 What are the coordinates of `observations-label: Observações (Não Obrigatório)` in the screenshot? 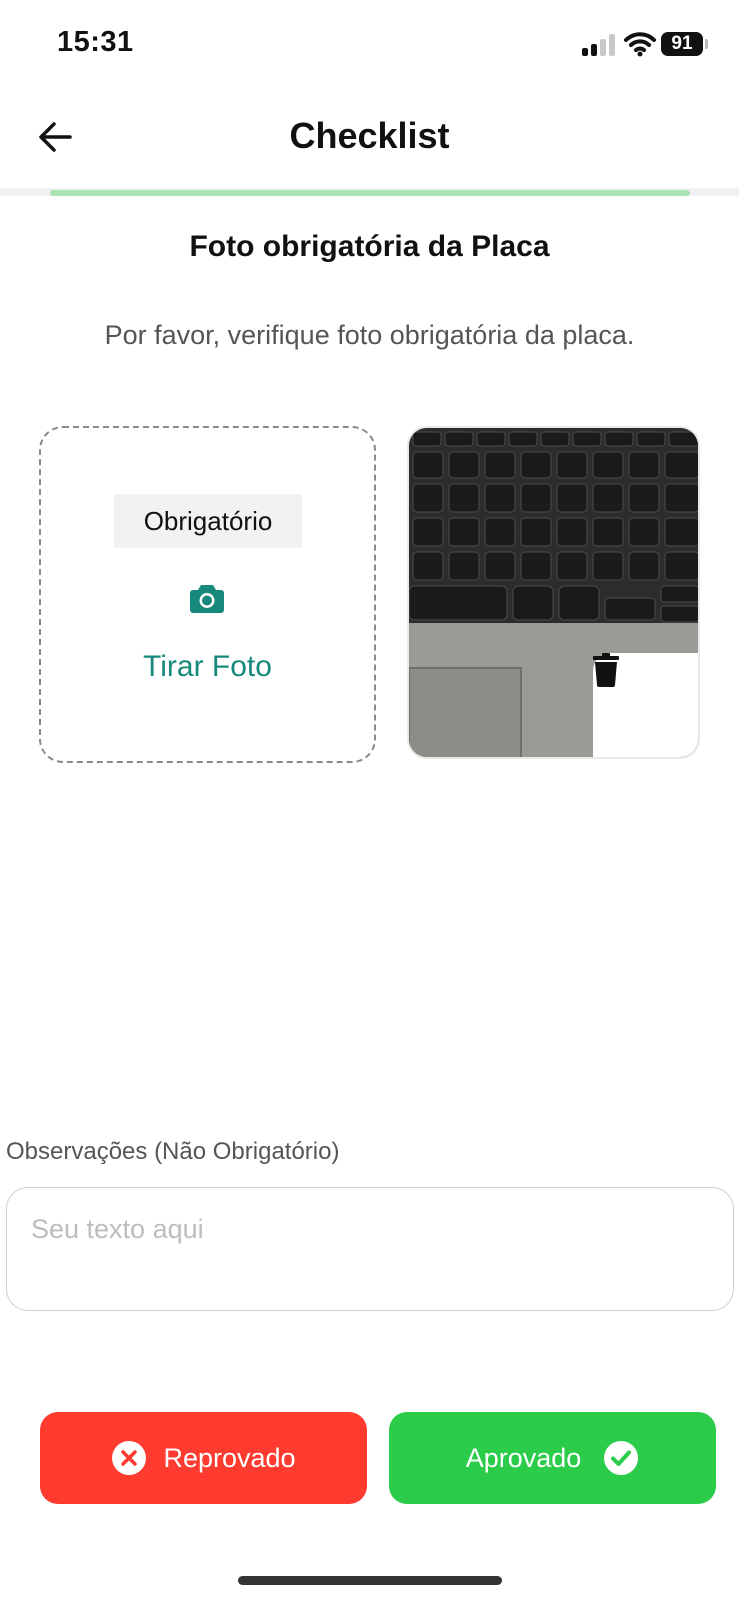 It's located at (173, 1151).